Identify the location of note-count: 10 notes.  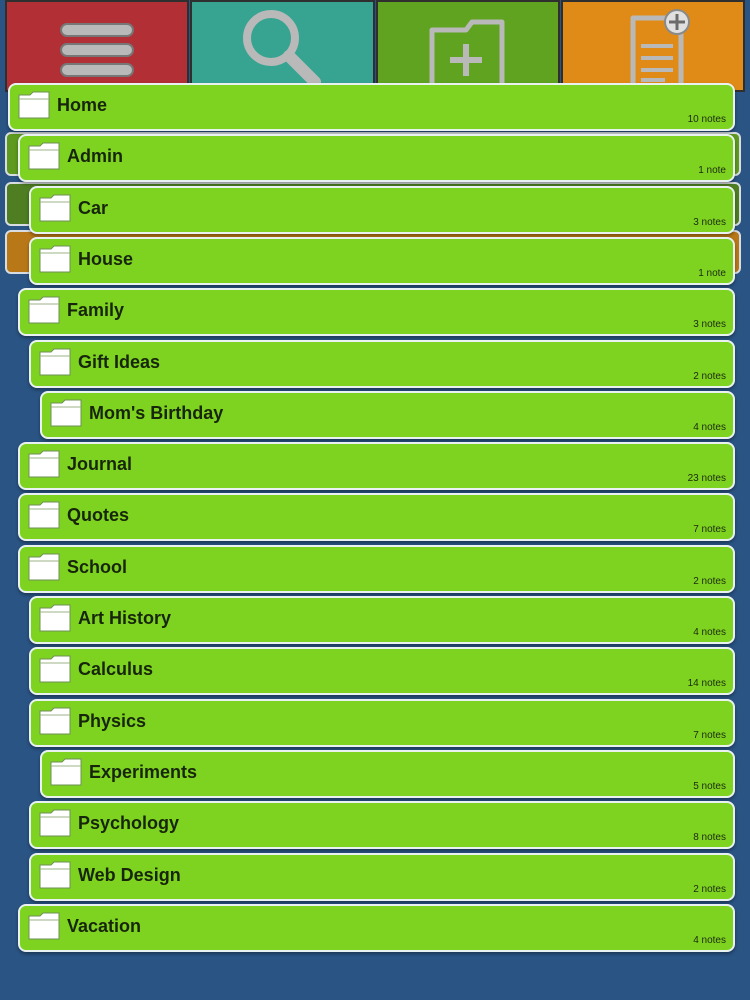
(706, 119).